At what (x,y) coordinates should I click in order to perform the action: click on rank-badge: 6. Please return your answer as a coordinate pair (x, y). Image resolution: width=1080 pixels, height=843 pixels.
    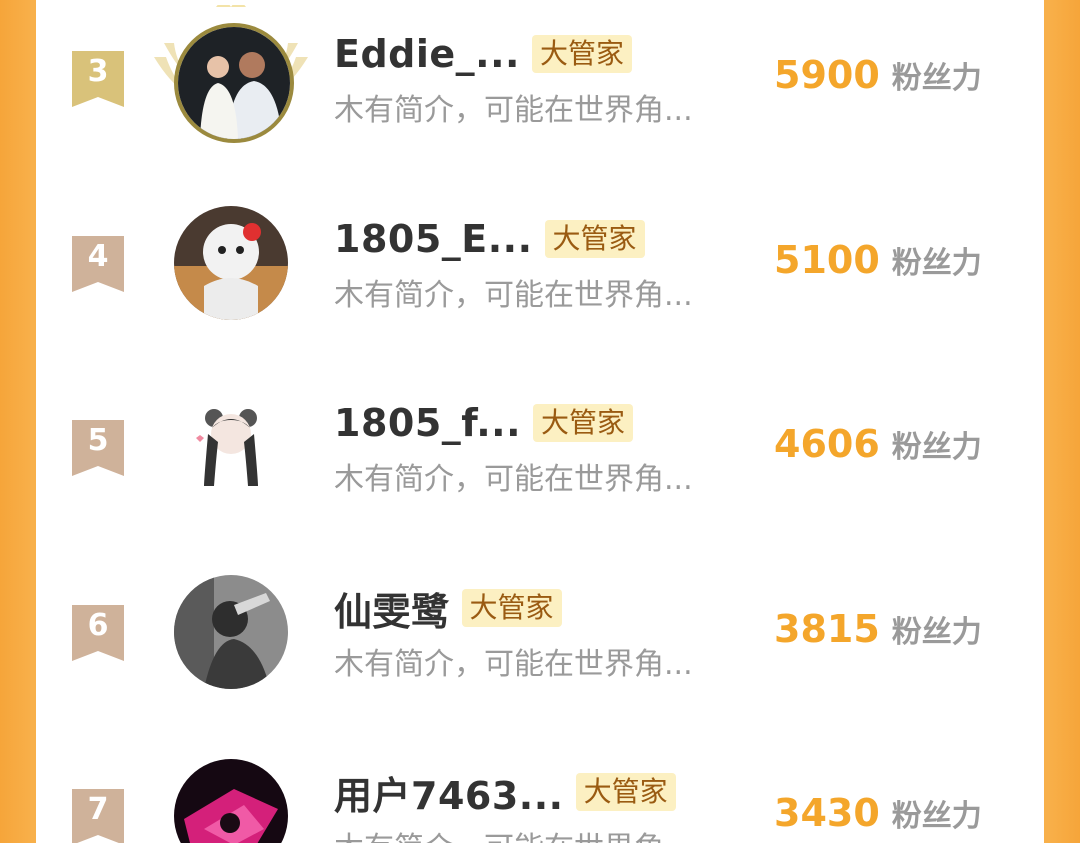
    Looking at the image, I should click on (98, 633).